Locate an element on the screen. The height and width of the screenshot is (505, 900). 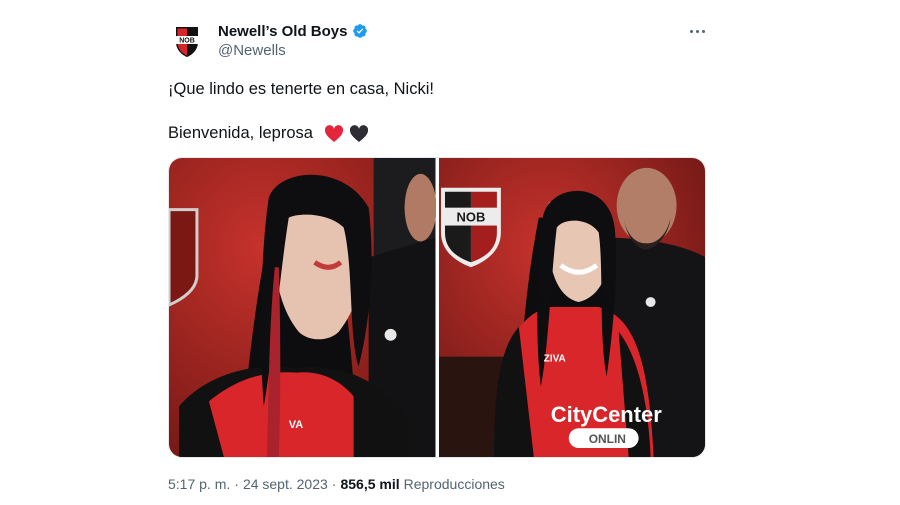
photo-2-sponsor-sub: ONLIN is located at coordinates (606, 439).